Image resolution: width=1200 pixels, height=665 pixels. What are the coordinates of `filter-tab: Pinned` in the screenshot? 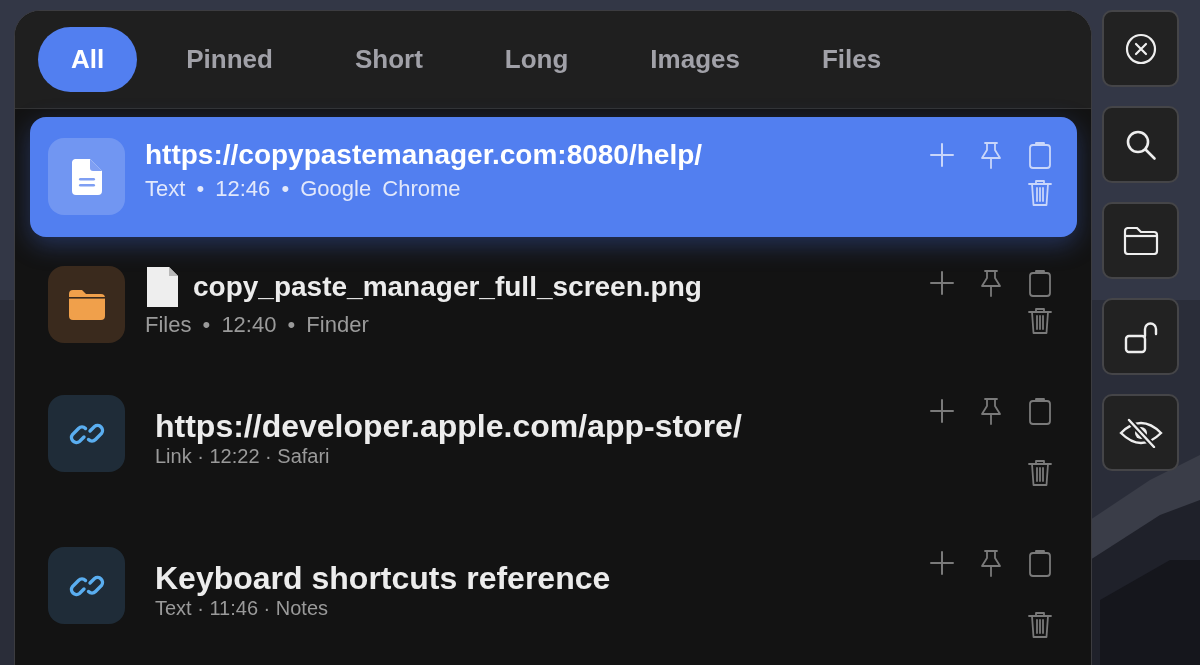 It's located at (229, 59).